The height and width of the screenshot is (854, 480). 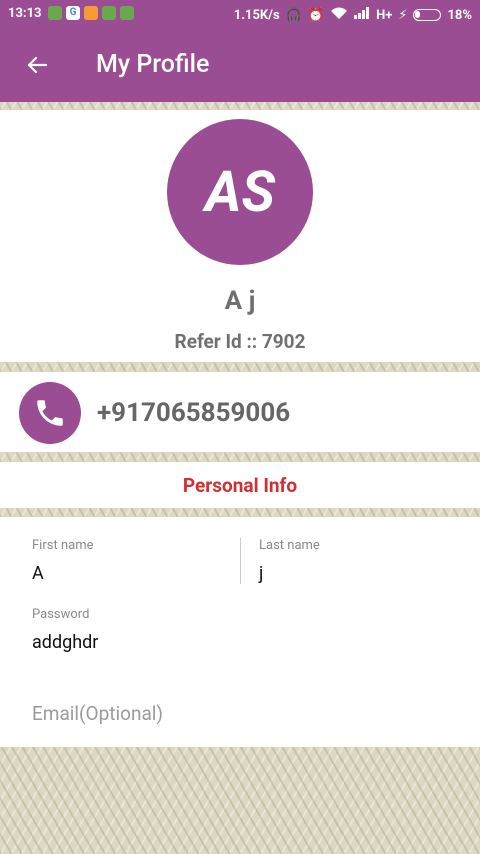 What do you see at coordinates (459, 15) in the screenshot?
I see `battery-level: 18%` at bounding box center [459, 15].